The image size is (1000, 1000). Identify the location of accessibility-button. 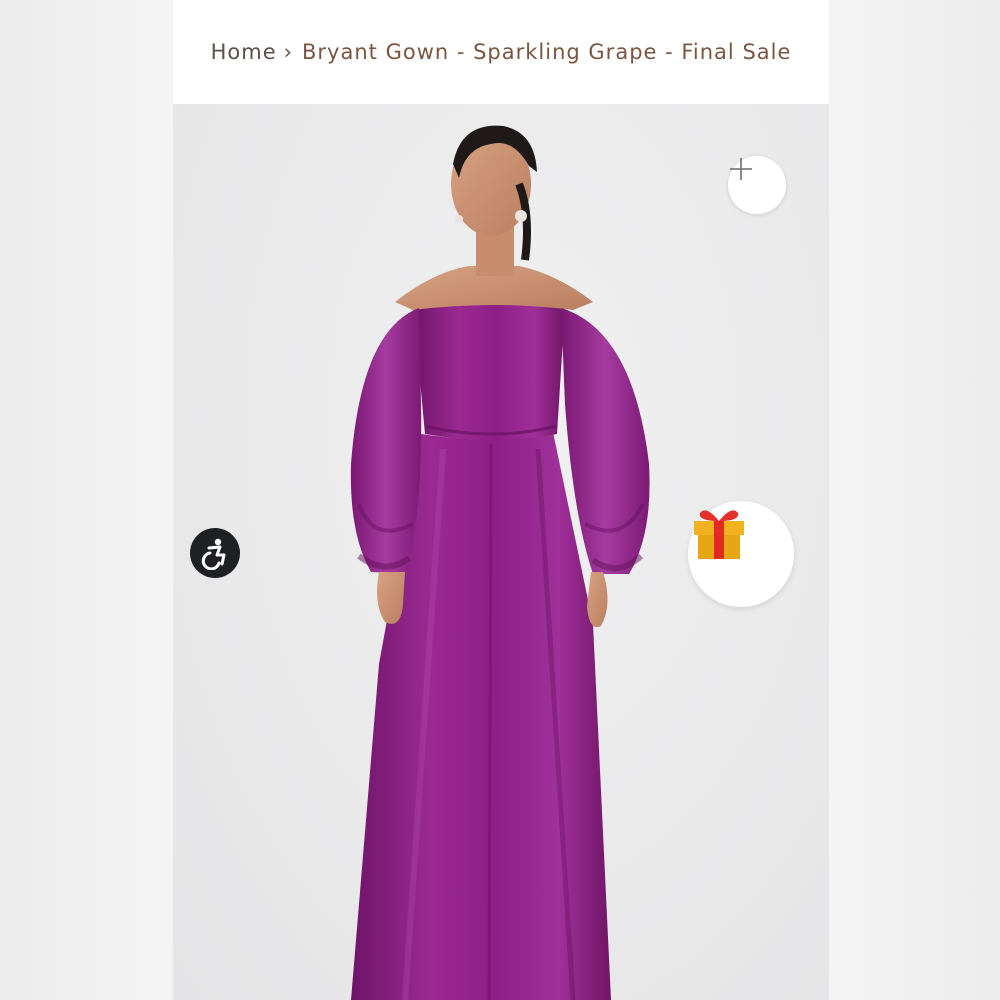
(215, 553).